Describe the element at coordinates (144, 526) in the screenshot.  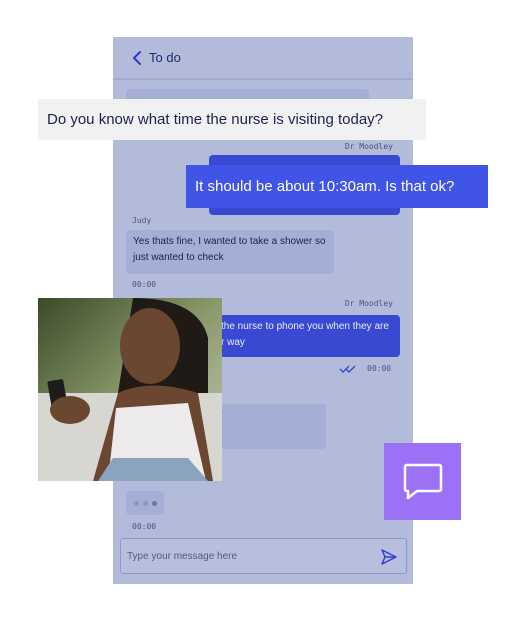
I see `typing-time: 00:00` at that location.